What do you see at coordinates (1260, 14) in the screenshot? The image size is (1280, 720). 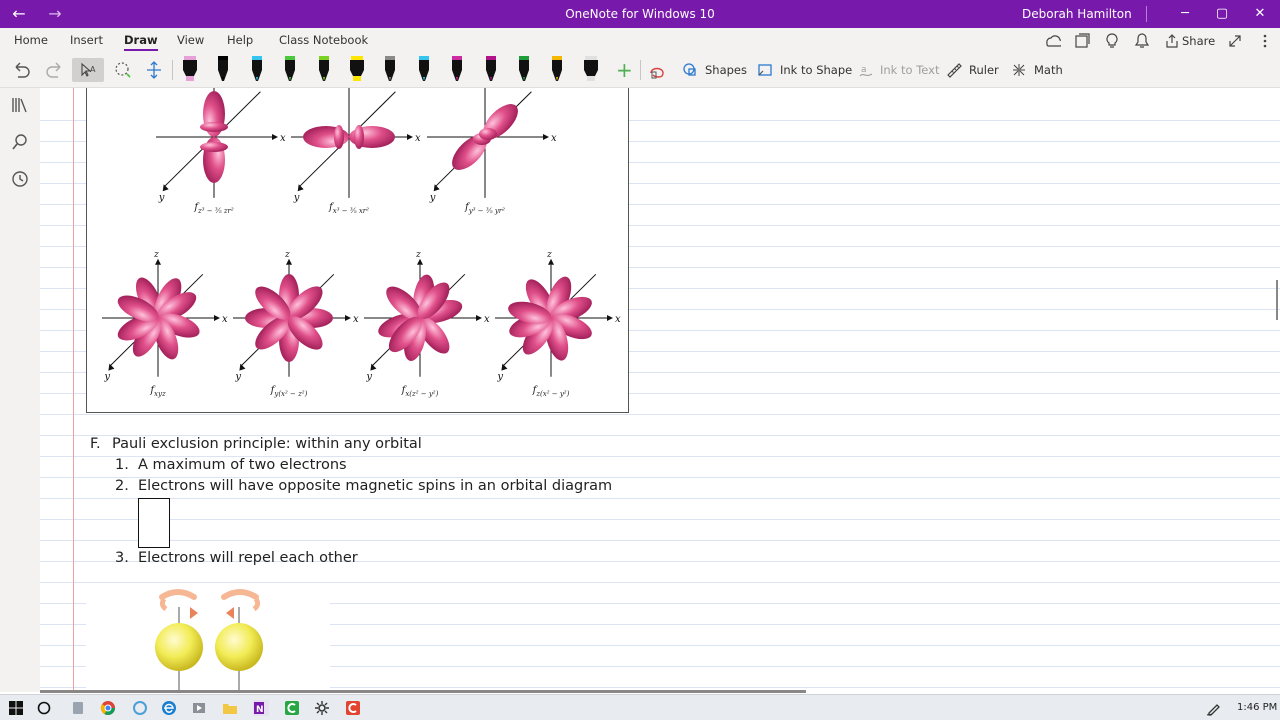 I see `close-button: ✕` at bounding box center [1260, 14].